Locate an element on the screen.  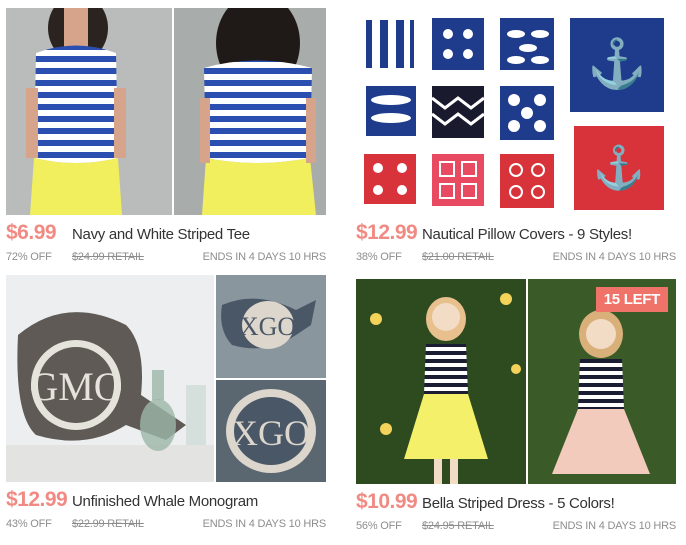
deal-title: Navy and White Striped Tee is located at coordinates (161, 234).